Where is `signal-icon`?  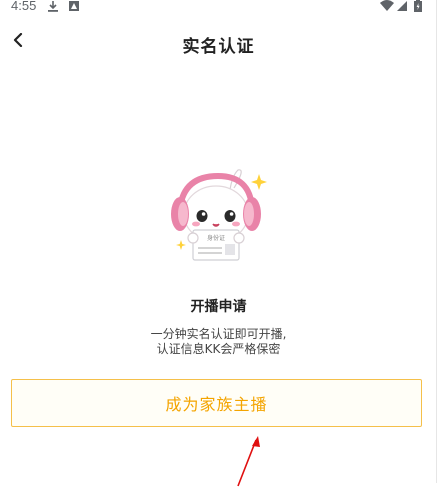
signal-icon is located at coordinates (402, 6).